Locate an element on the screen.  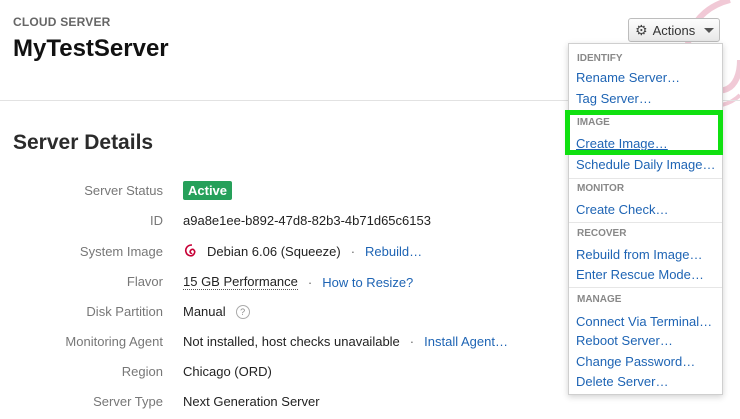
gear-icon: ⚙ is located at coordinates (641, 29).